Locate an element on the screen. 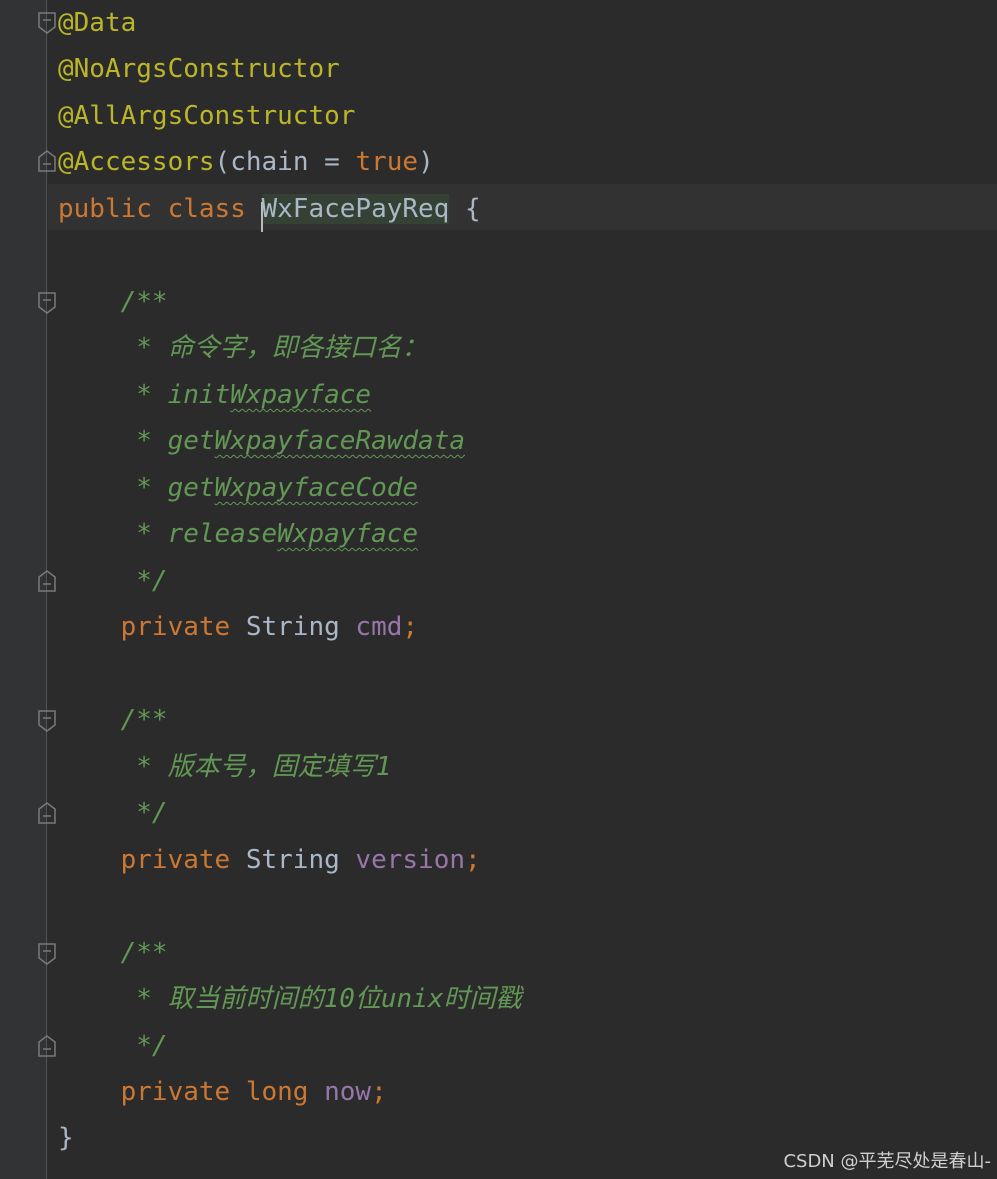 Image resolution: width=997 pixels, height=1179 pixels. code-line: * 版本号，固定填写1 is located at coordinates (195, 767).